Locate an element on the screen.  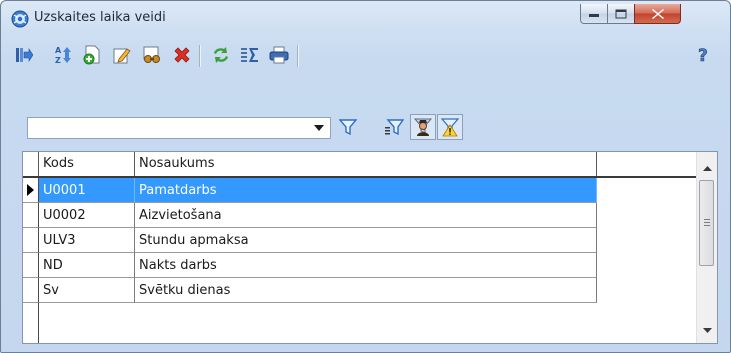
refresh-button is located at coordinates (221, 55).